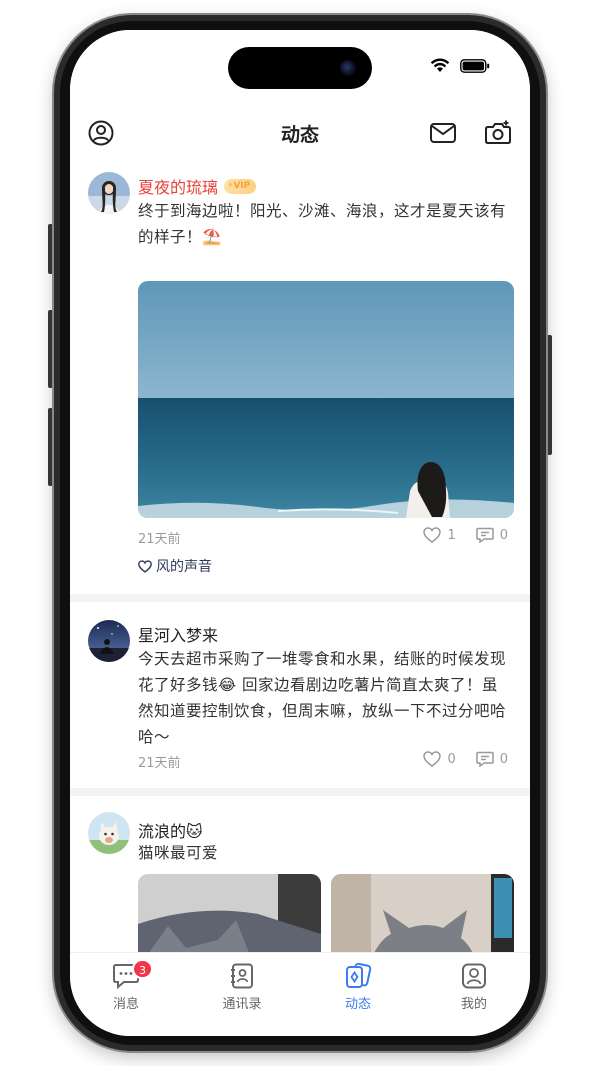  I want to click on like-button: 0, so click(439, 759).